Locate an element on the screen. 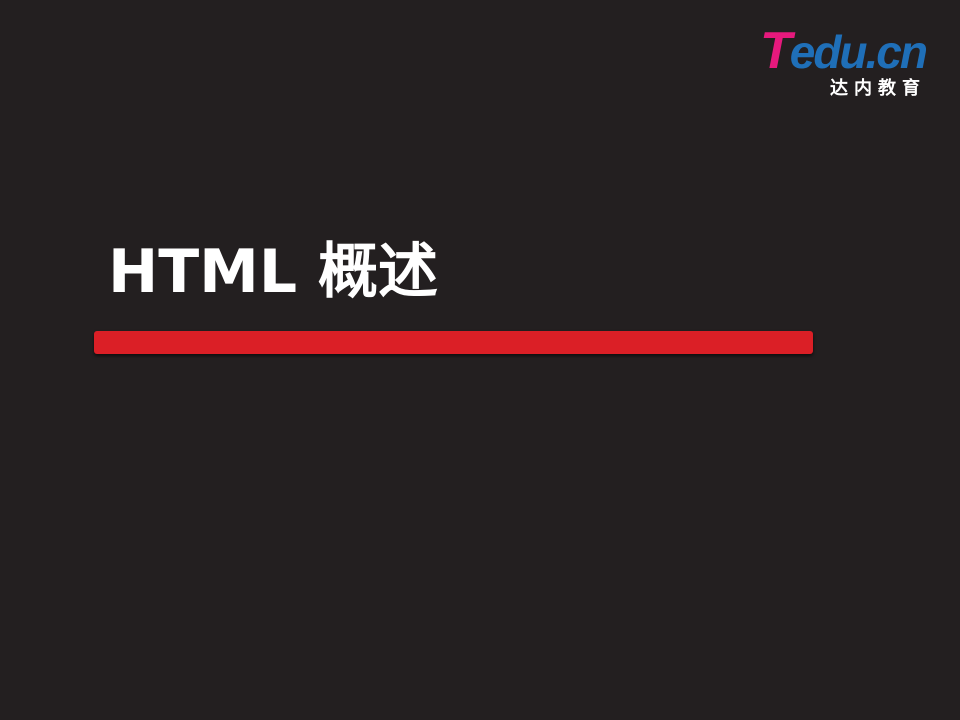  logo-subtitle: 达内教育 is located at coordinates (878, 88).